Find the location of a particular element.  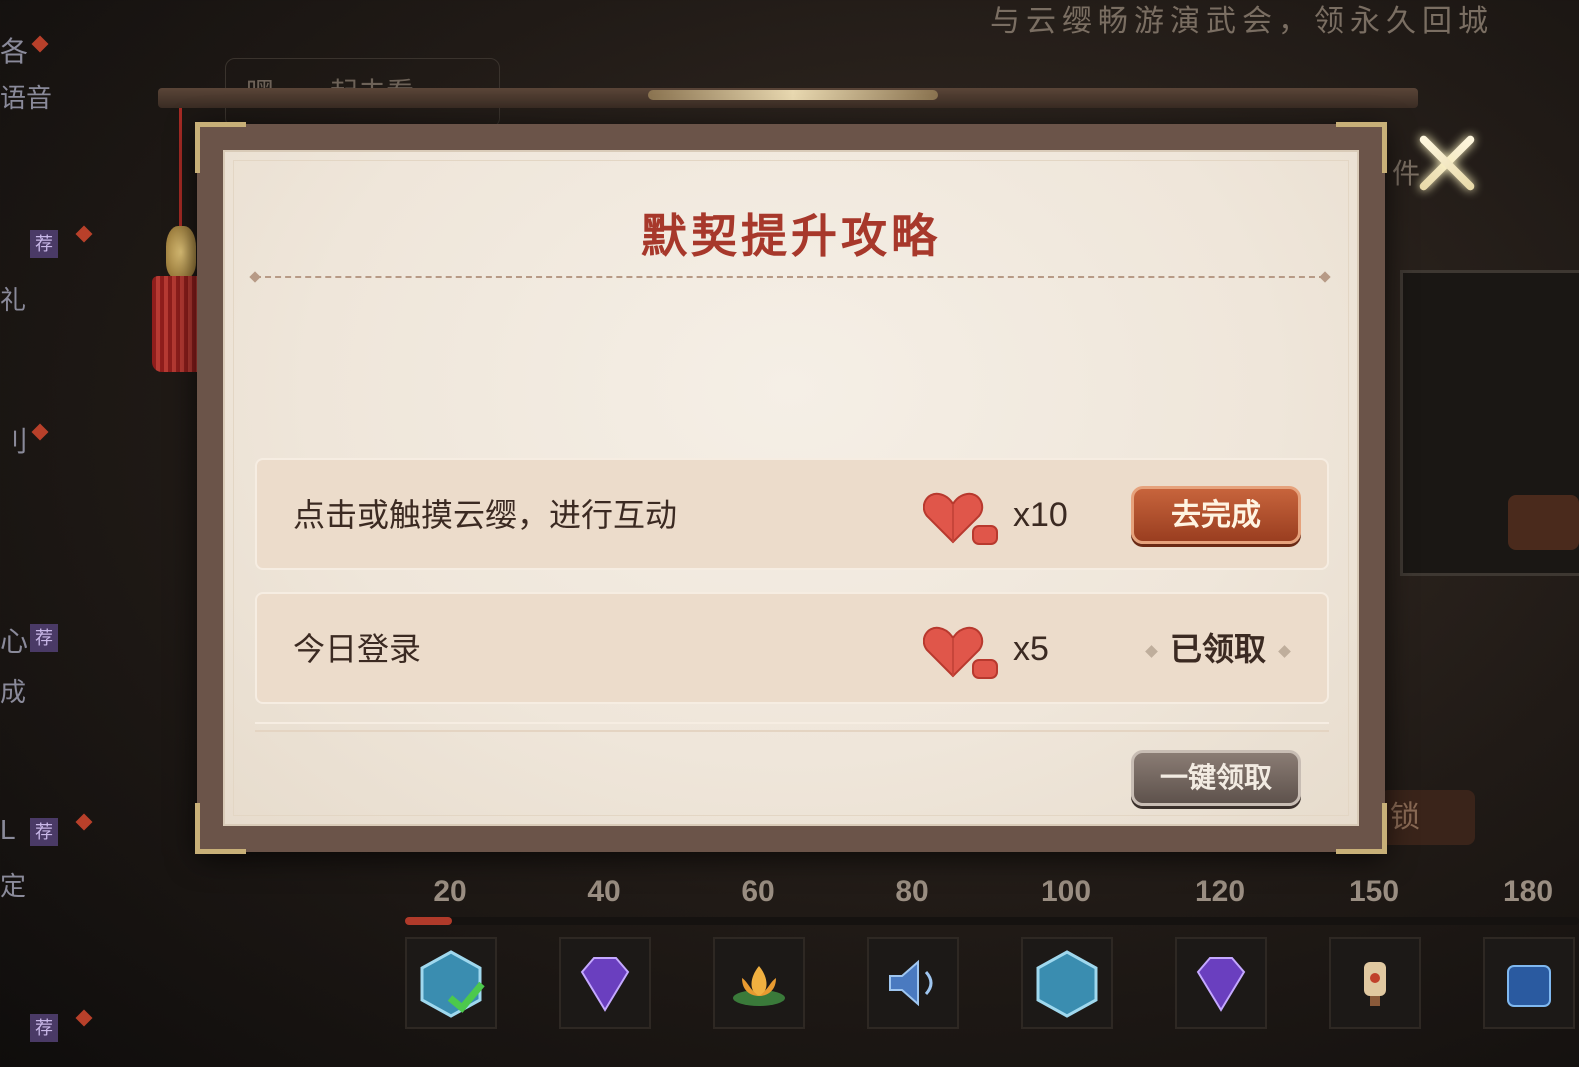

dialog-top-rail is located at coordinates (788, 98).